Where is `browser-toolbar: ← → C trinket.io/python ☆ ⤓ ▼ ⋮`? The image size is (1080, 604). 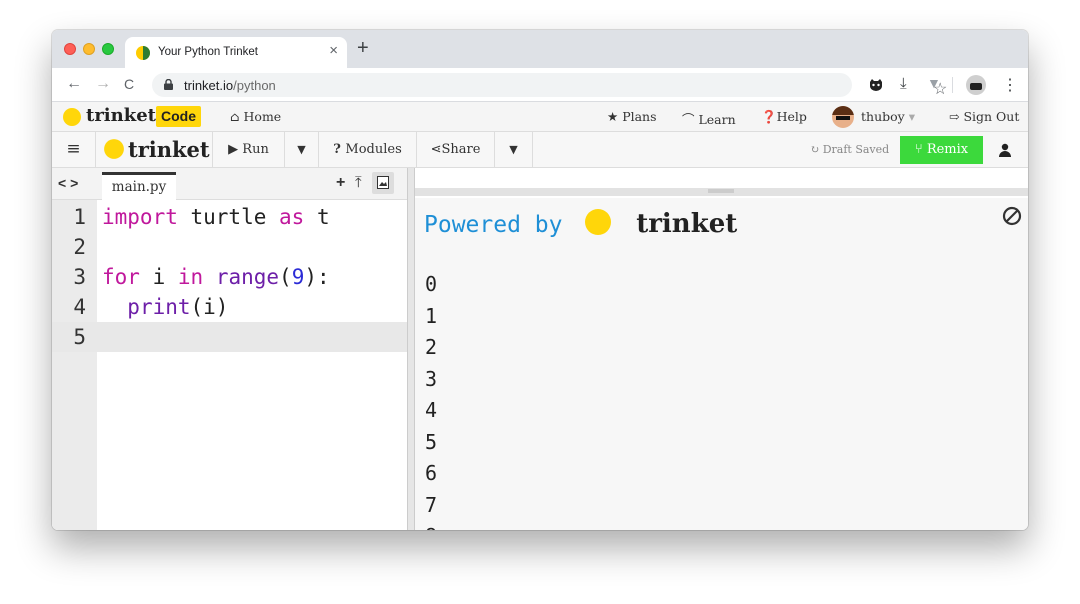 browser-toolbar: ← → C trinket.io/python ☆ ⤓ ▼ ⋮ is located at coordinates (540, 85).